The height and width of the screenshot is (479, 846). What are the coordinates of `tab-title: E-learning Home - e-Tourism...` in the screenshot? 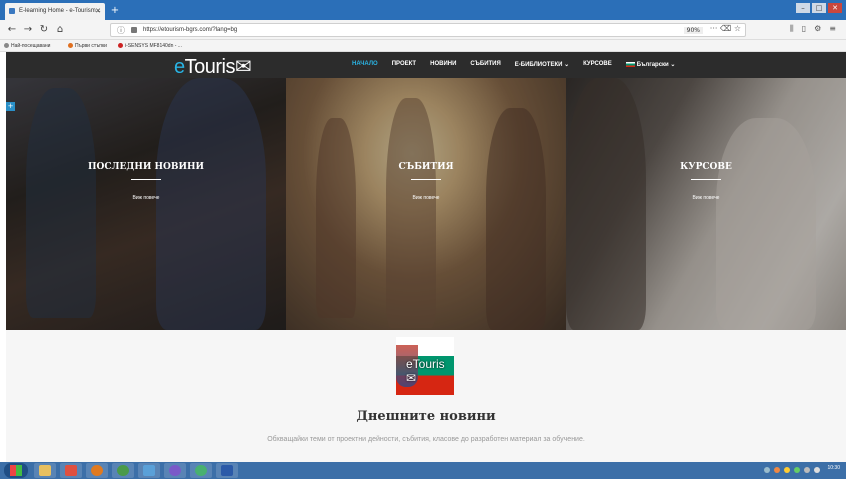 It's located at (60, 11).